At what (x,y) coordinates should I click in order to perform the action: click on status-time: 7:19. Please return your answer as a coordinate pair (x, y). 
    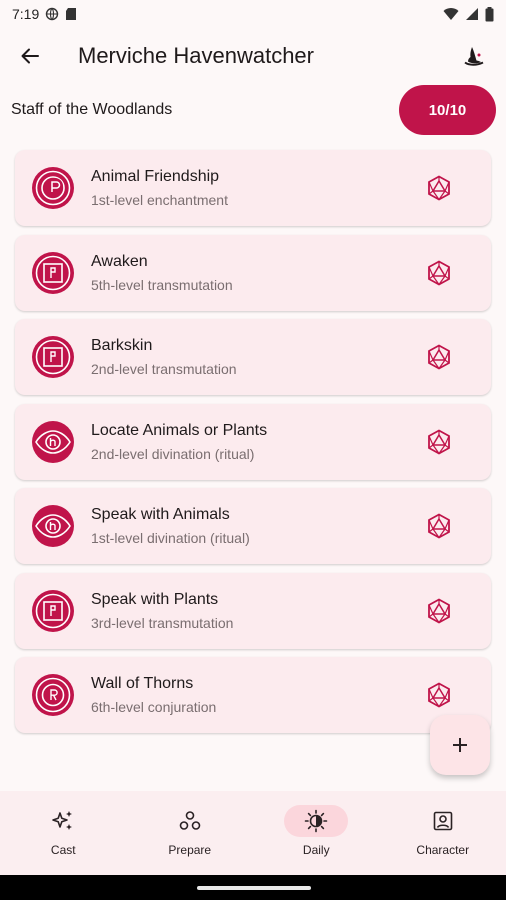
    Looking at the image, I should click on (26, 14).